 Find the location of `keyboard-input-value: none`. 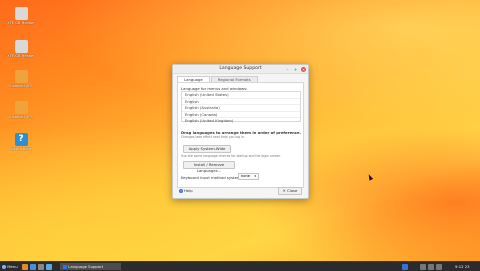

keyboard-input-value: none is located at coordinates (245, 176).